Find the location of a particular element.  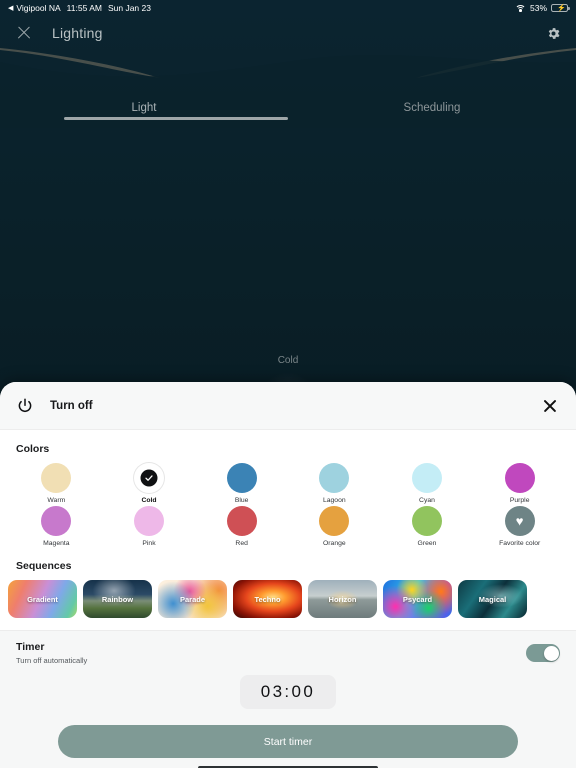

color-label: Blue is located at coordinates (241, 500).